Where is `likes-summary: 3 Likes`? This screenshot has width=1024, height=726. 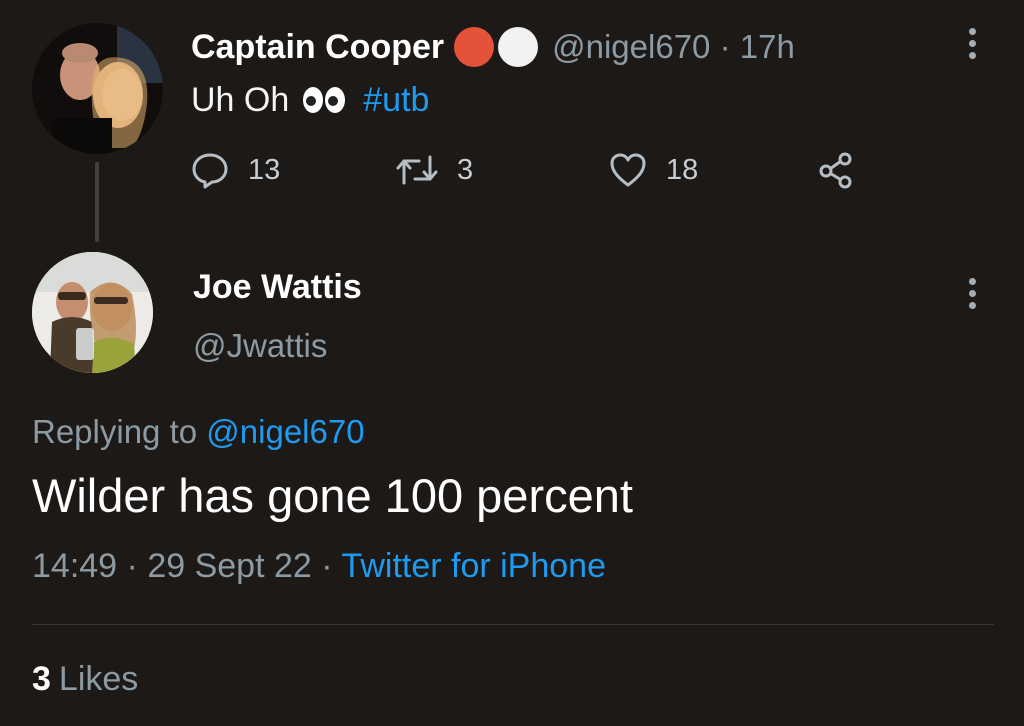 likes-summary: 3 Likes is located at coordinates (85, 679).